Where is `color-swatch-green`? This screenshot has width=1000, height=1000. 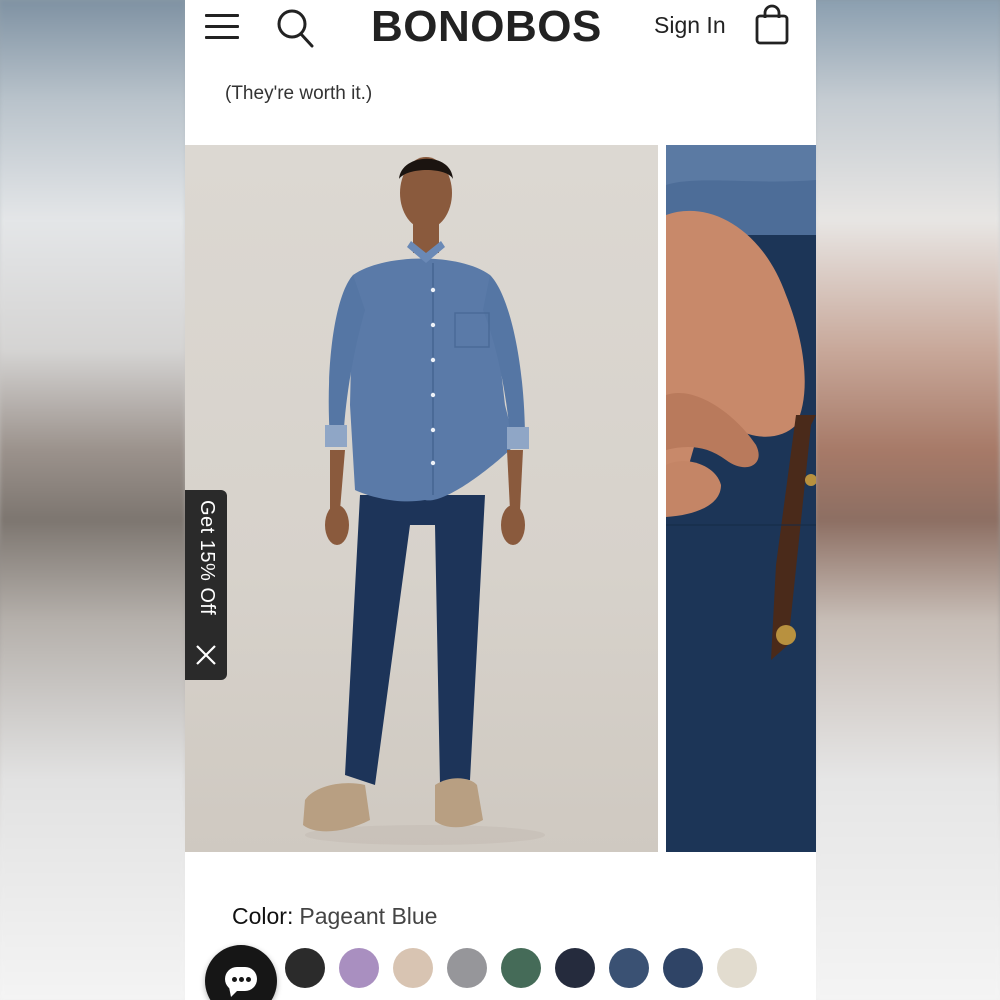 color-swatch-green is located at coordinates (521, 968).